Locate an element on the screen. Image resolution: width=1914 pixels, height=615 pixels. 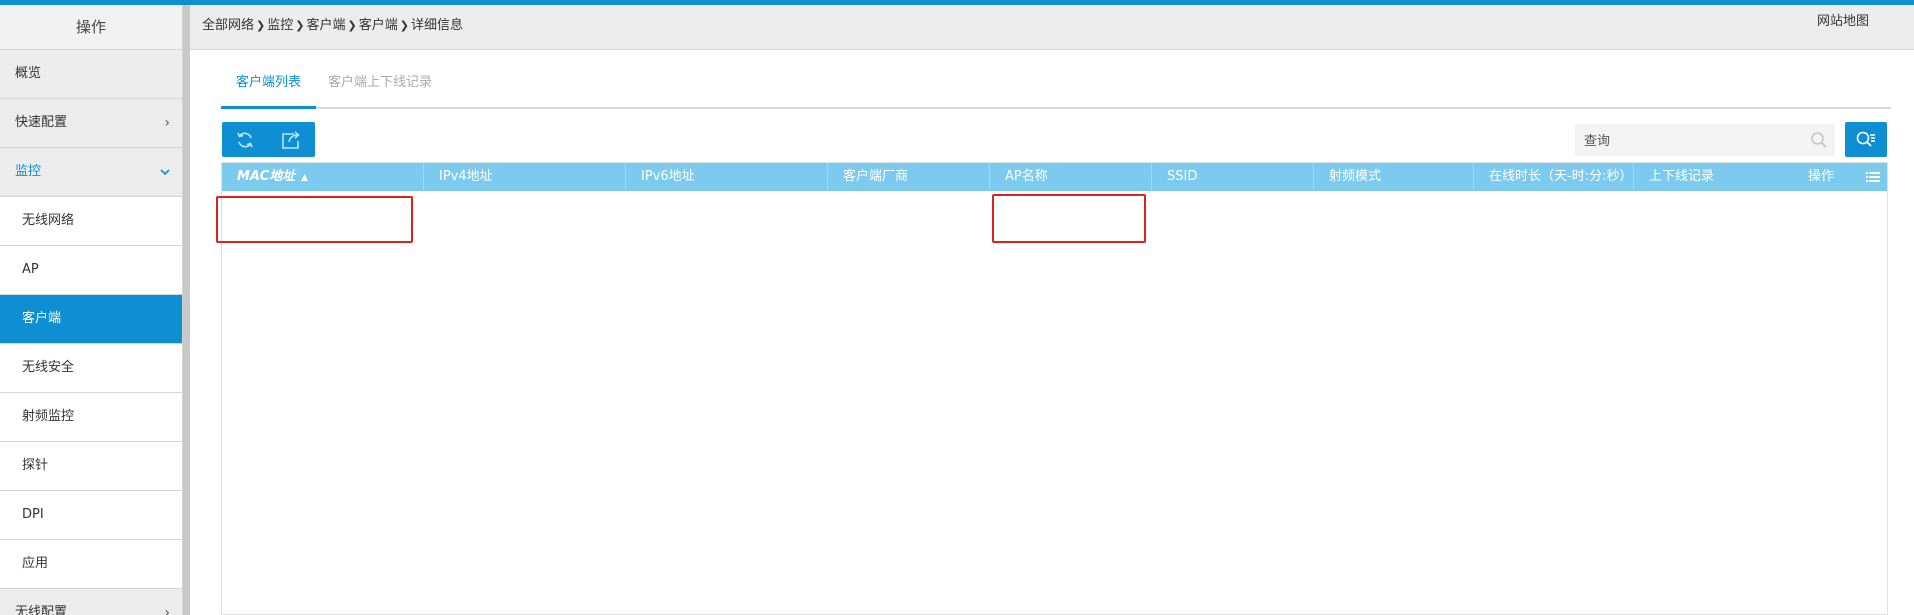
sidebar-item-wireless-network: 无线网络 is located at coordinates (91, 221).